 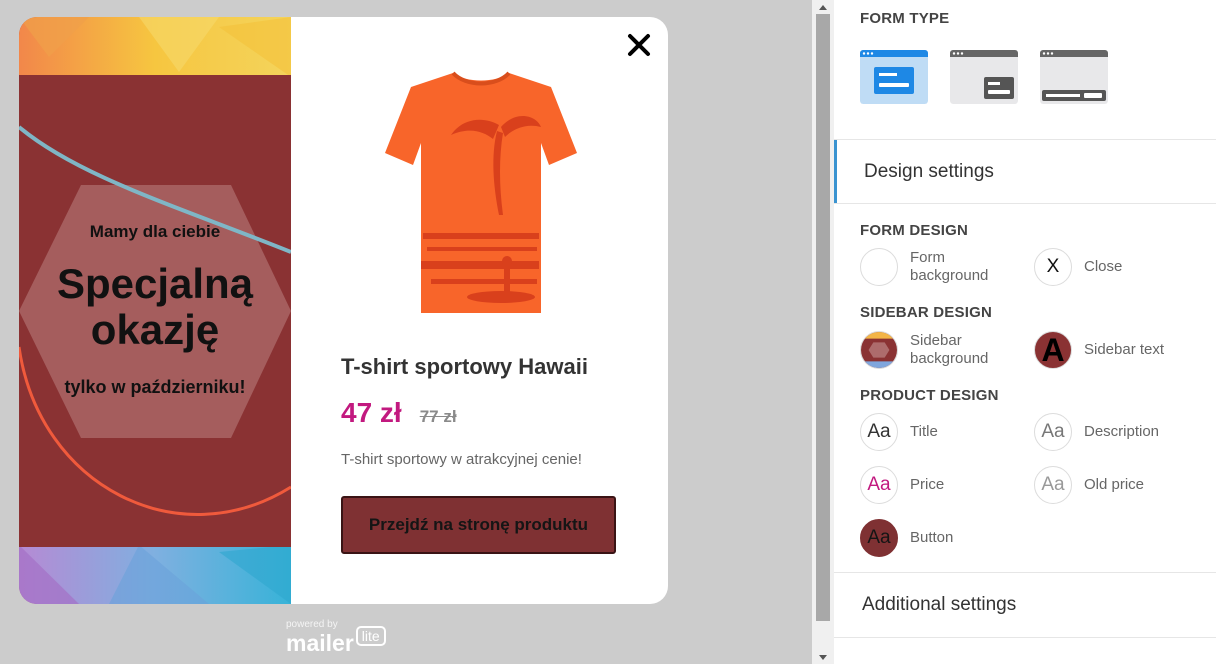 I want to click on form-background-label-line1: Form, so click(x=927, y=257).